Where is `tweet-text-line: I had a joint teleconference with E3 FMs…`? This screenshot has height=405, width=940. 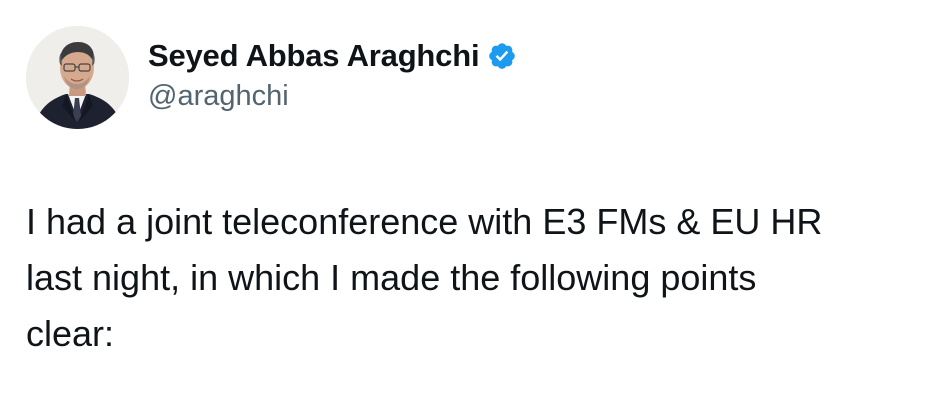 tweet-text-line: I had a joint teleconference with E3 FMs… is located at coordinates (424, 221).